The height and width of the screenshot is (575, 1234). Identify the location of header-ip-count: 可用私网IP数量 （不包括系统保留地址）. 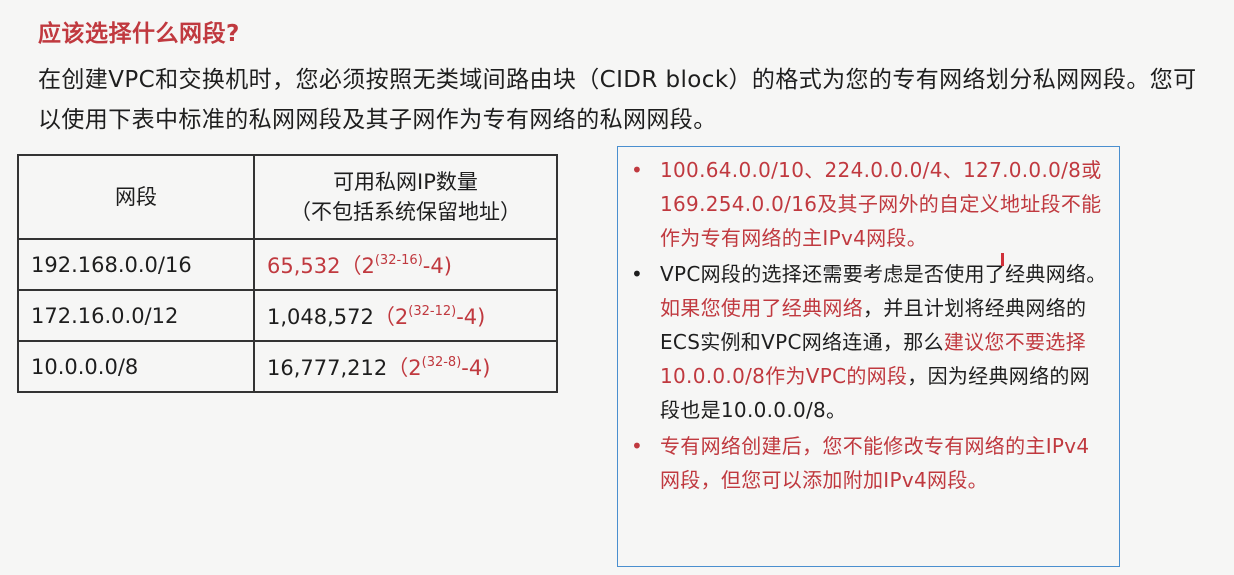
(405, 197).